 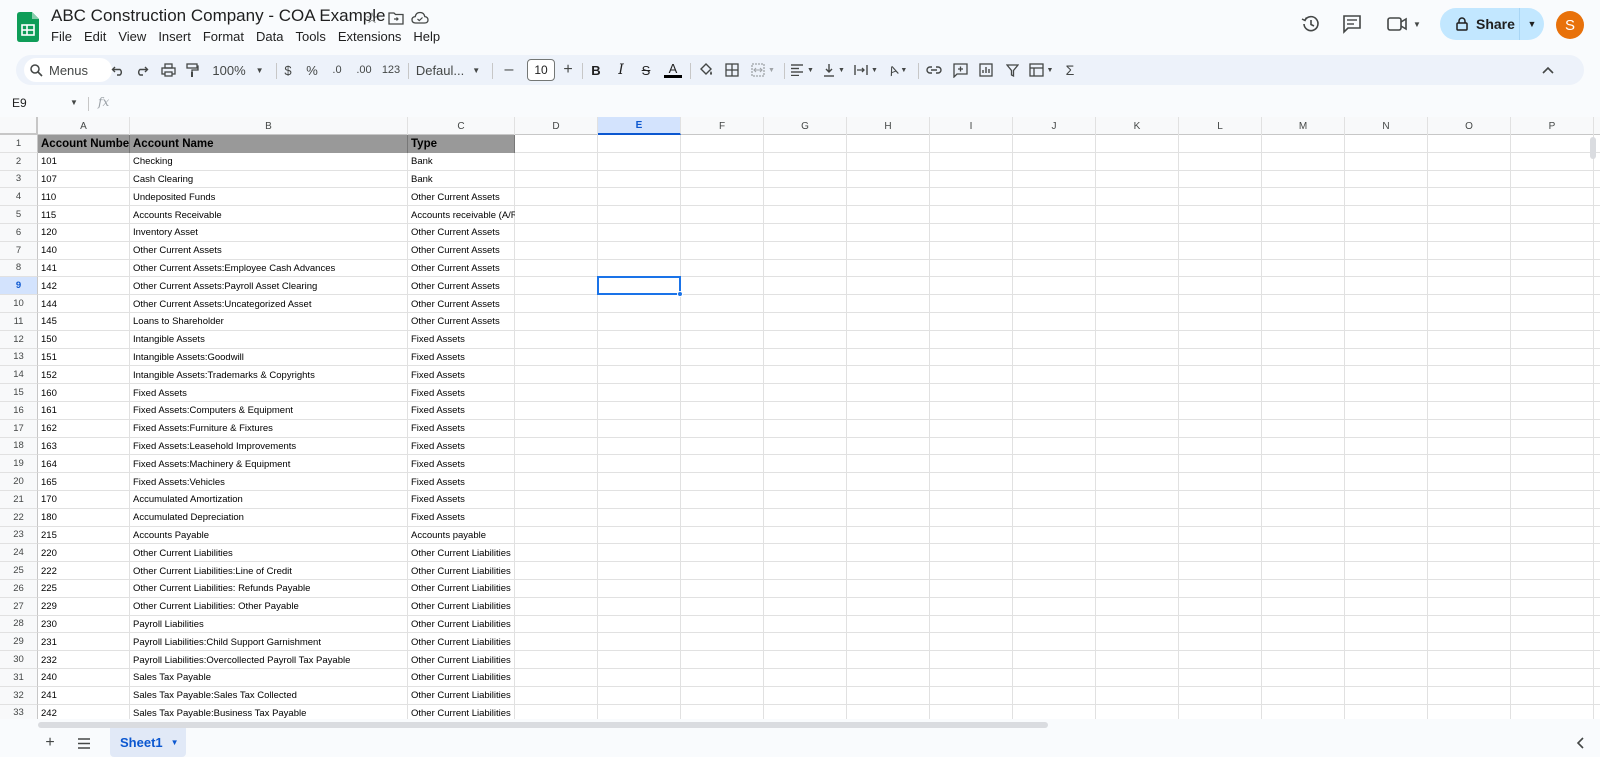 What do you see at coordinates (971, 126) in the screenshot?
I see `column-header-i: I` at bounding box center [971, 126].